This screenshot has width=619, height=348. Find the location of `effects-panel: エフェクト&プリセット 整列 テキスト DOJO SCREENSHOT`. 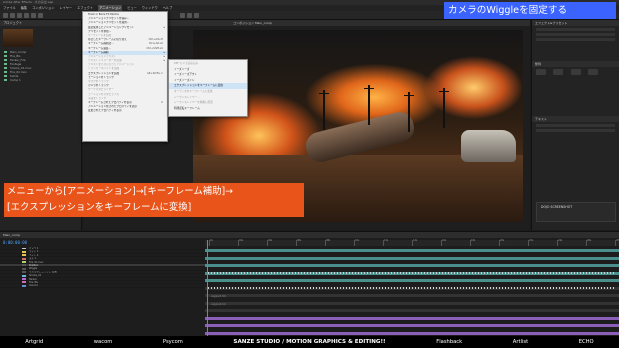

effects-panel: エフェクト&プリセット 整列 テキスト DOJO SCREENSHOT is located at coordinates (575, 125).